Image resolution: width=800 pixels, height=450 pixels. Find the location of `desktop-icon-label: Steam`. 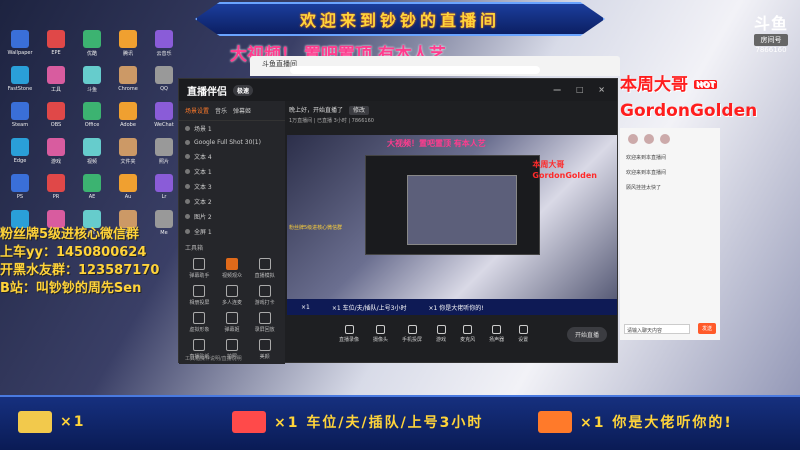

desktop-icon-label: Steam is located at coordinates (20, 125).